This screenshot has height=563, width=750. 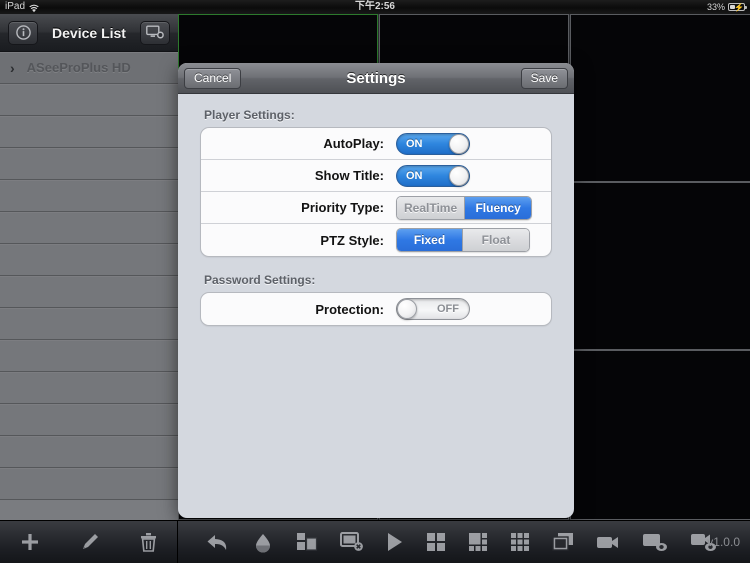 What do you see at coordinates (737, 7) in the screenshot?
I see `battery-charging-icon: ⚡` at bounding box center [737, 7].